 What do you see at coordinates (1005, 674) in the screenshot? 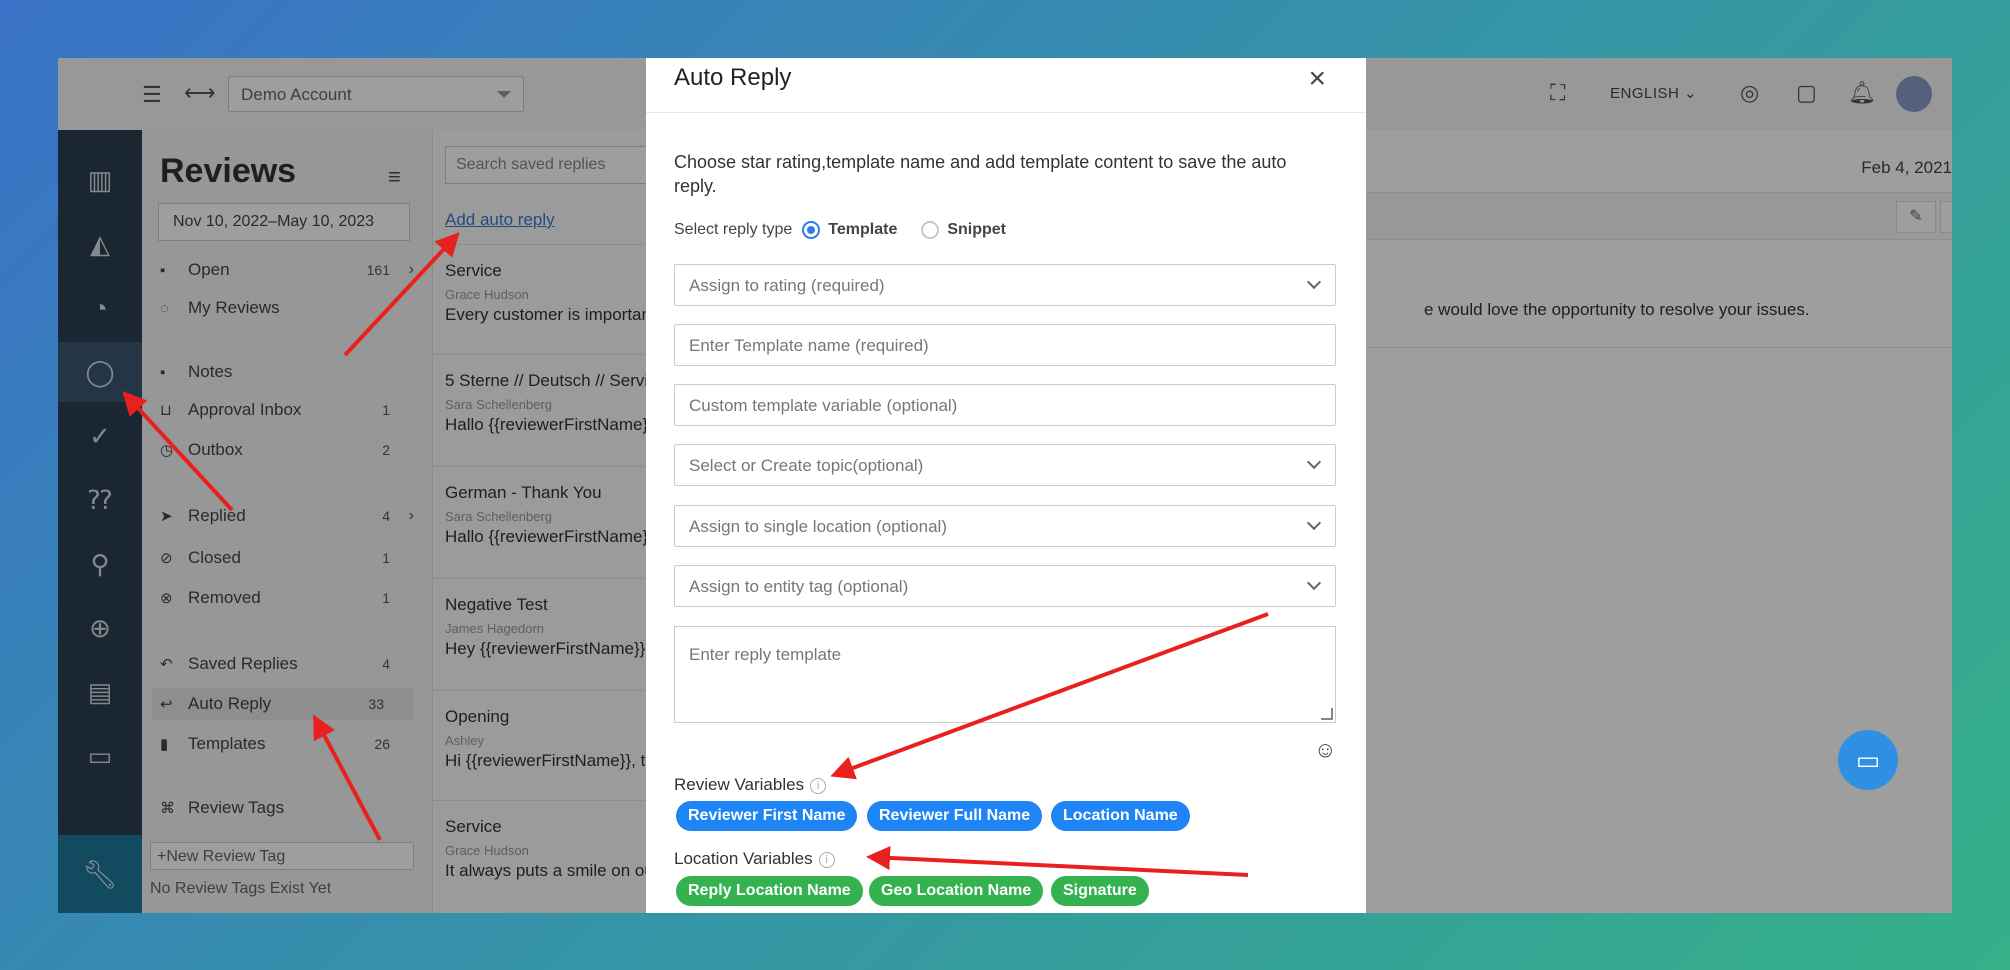
I see `reply-template-textarea: Enter reply template` at bounding box center [1005, 674].